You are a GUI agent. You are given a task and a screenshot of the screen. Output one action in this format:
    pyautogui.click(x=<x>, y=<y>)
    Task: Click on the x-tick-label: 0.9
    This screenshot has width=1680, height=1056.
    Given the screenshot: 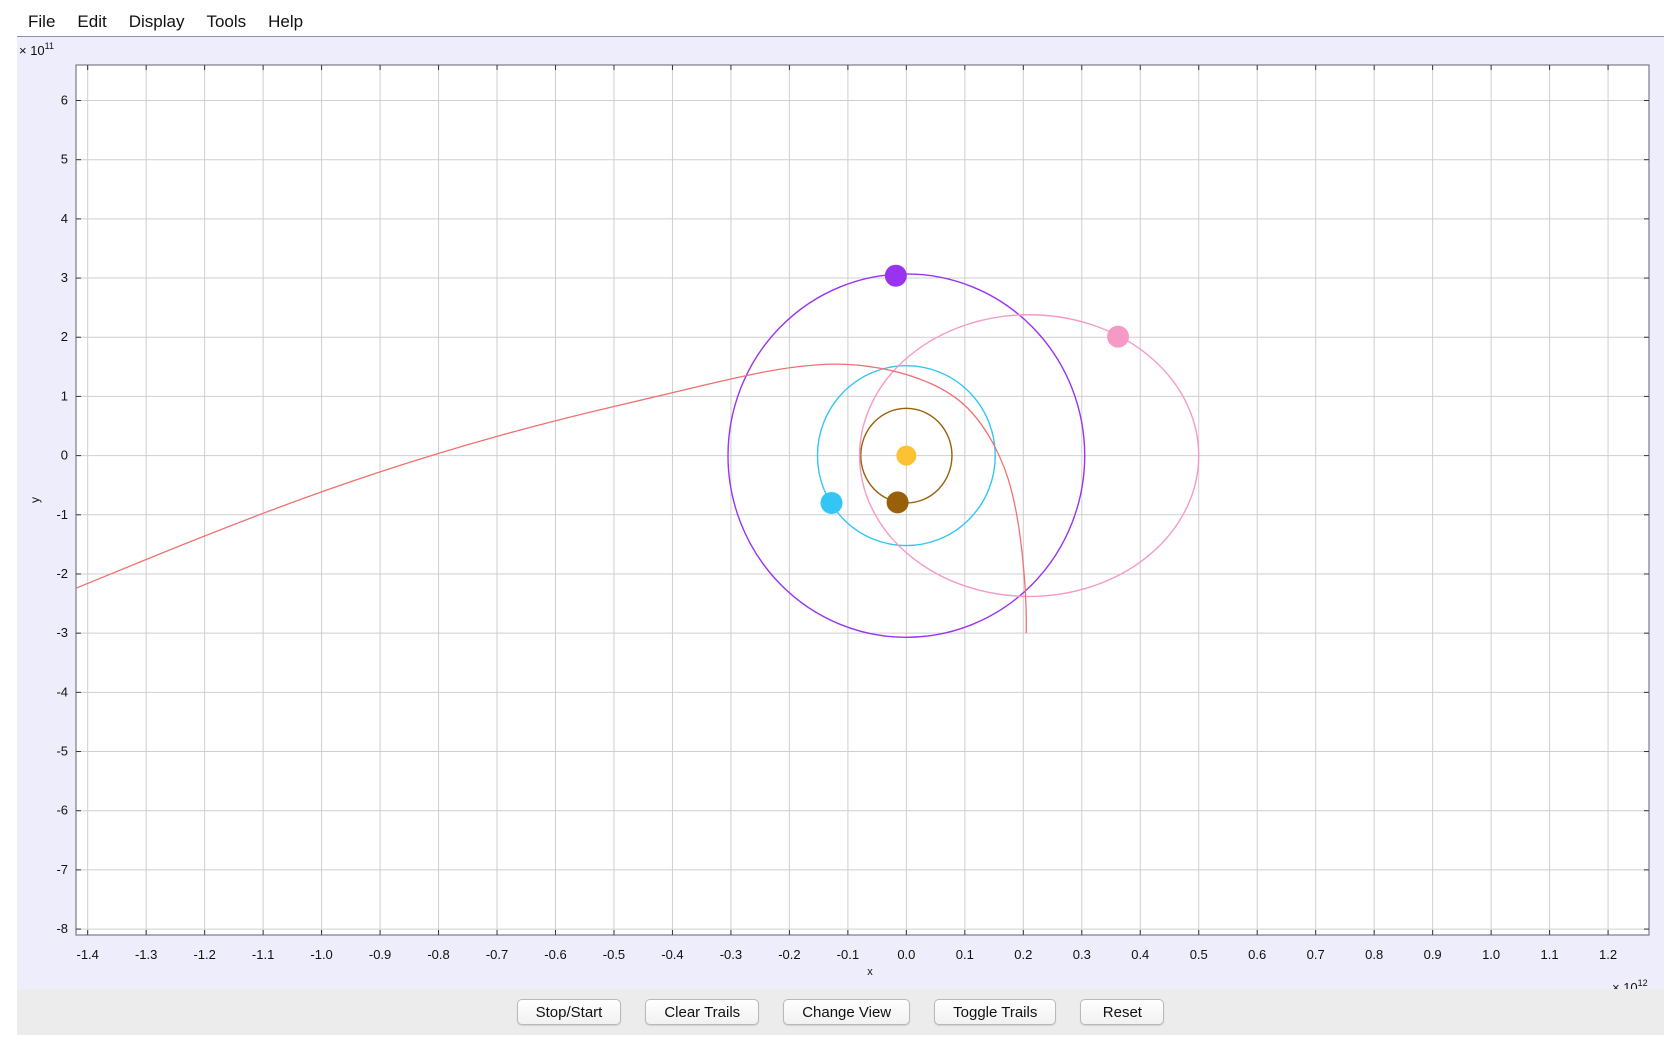 What is the action you would take?
    pyautogui.click(x=1433, y=954)
    